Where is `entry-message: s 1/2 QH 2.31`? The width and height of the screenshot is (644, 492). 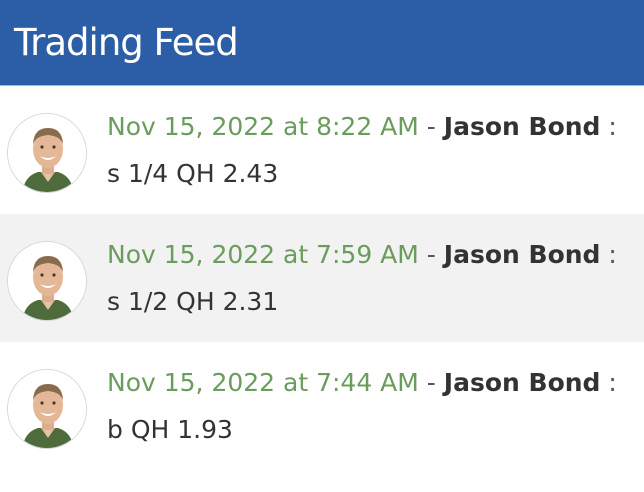 entry-message: s 1/2 QH 2.31 is located at coordinates (193, 301).